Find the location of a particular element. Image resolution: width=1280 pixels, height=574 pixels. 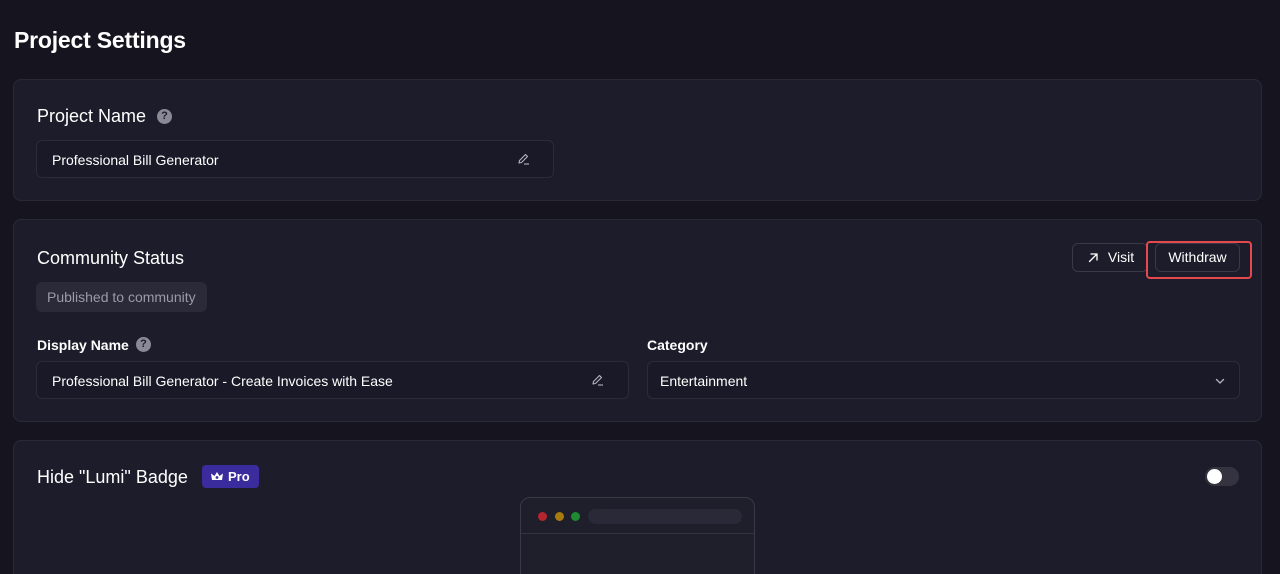

arrow-up-right-icon is located at coordinates (1093, 258).